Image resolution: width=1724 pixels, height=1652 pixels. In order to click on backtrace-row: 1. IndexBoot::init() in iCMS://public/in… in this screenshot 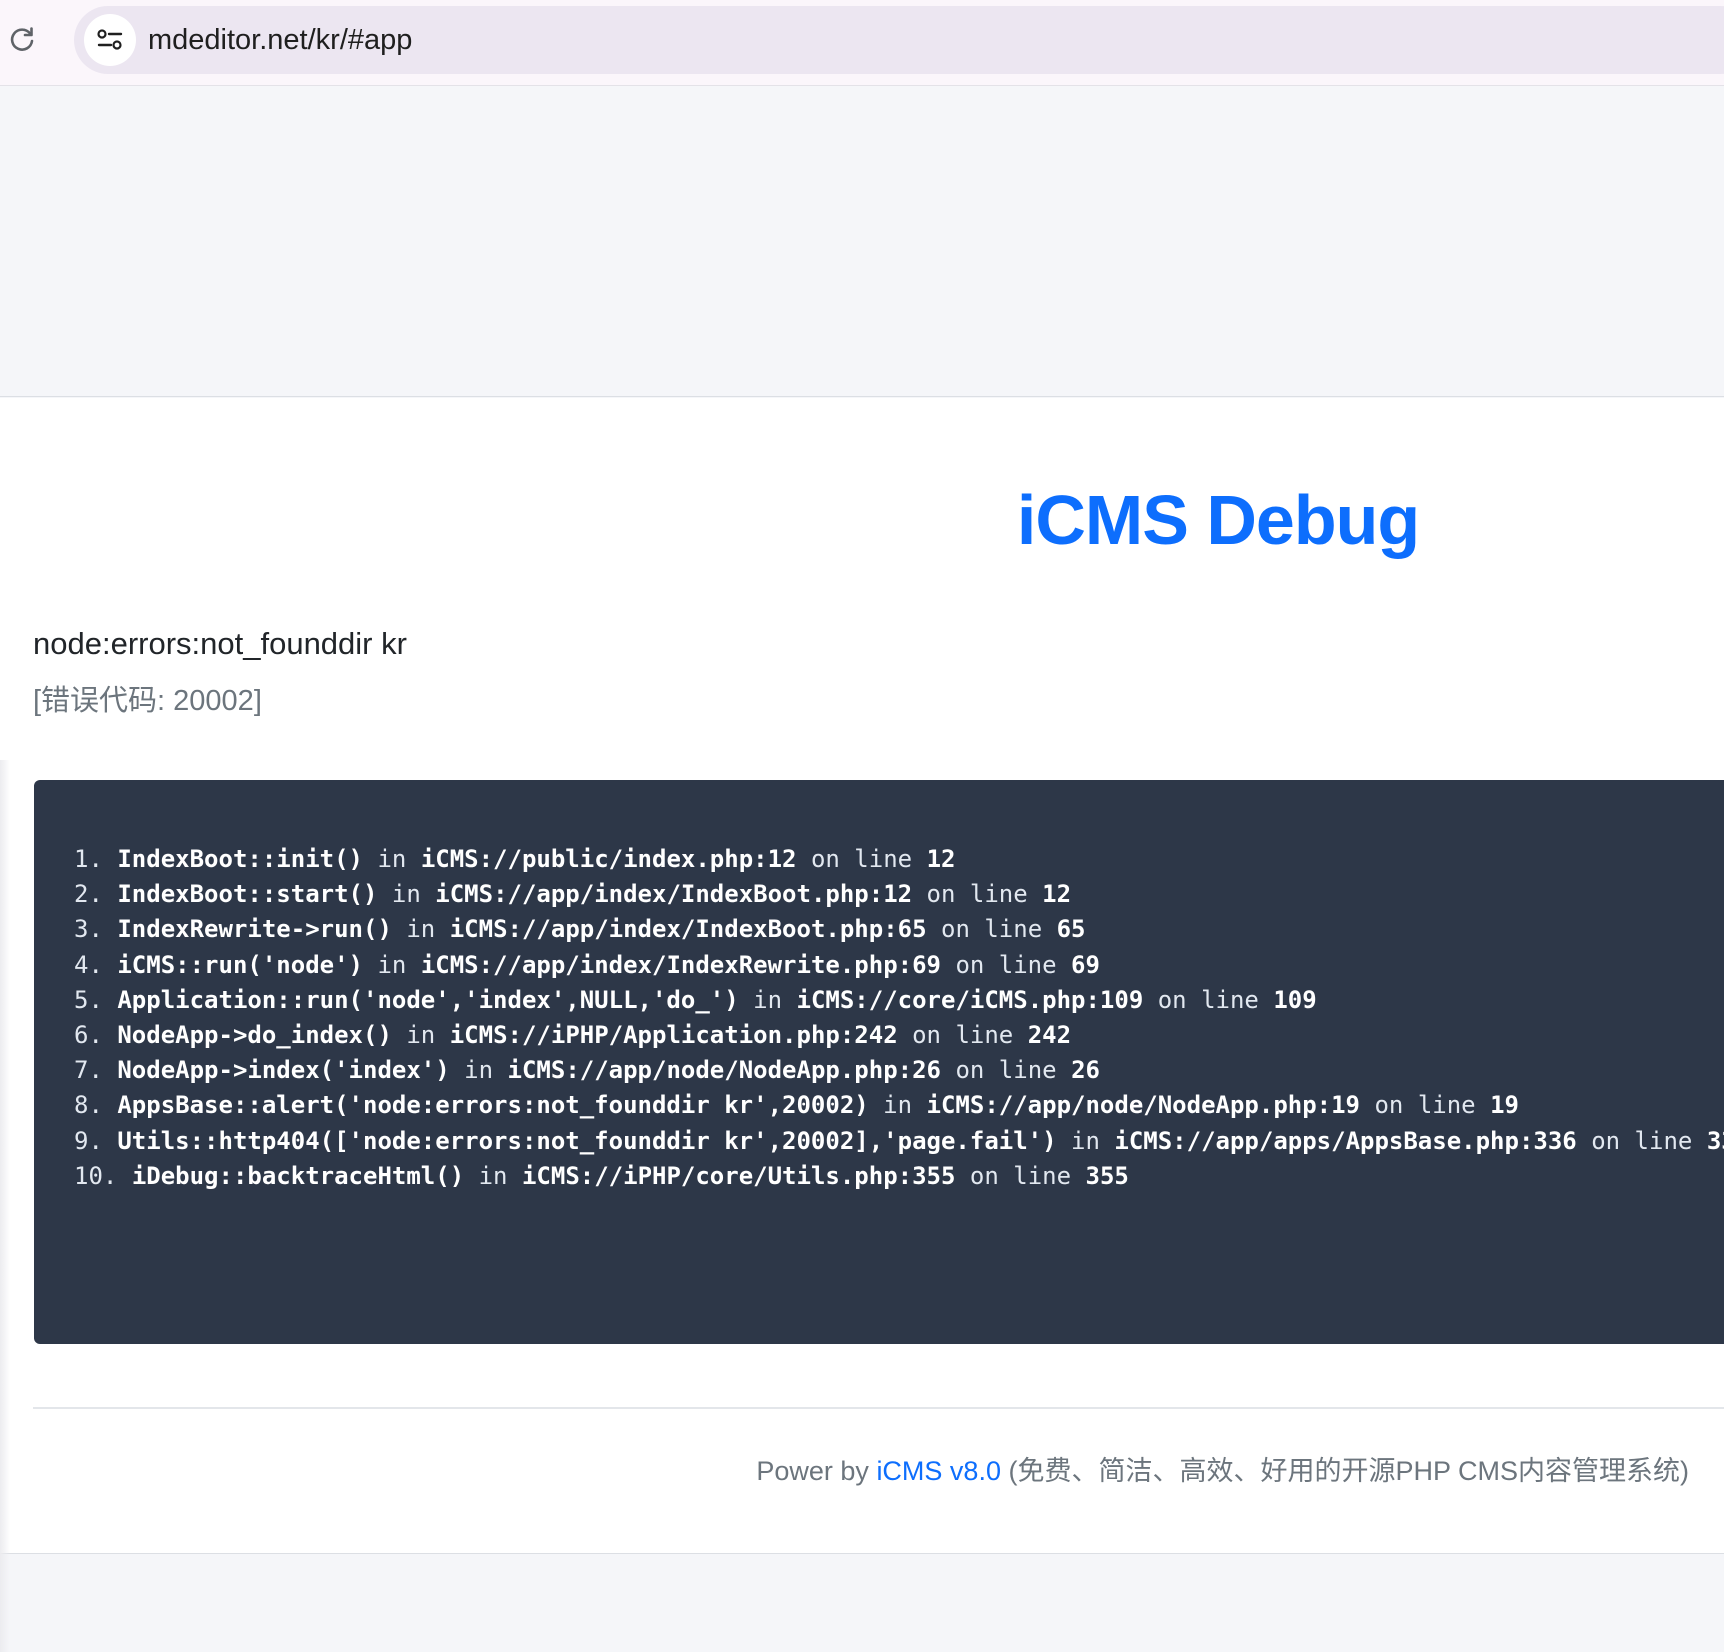, I will do `click(899, 859)`.